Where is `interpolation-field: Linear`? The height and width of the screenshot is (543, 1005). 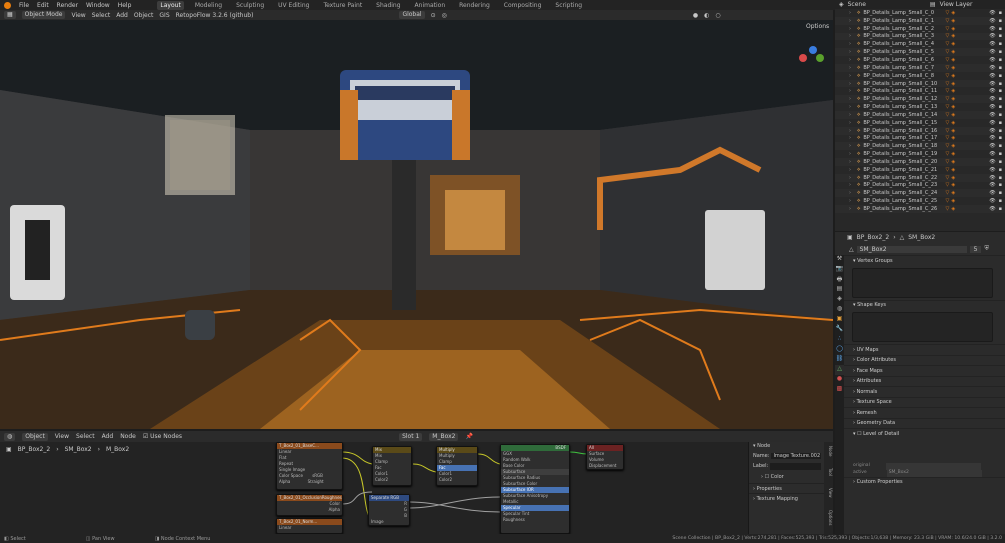
interpolation-field: Linear is located at coordinates (309, 528).